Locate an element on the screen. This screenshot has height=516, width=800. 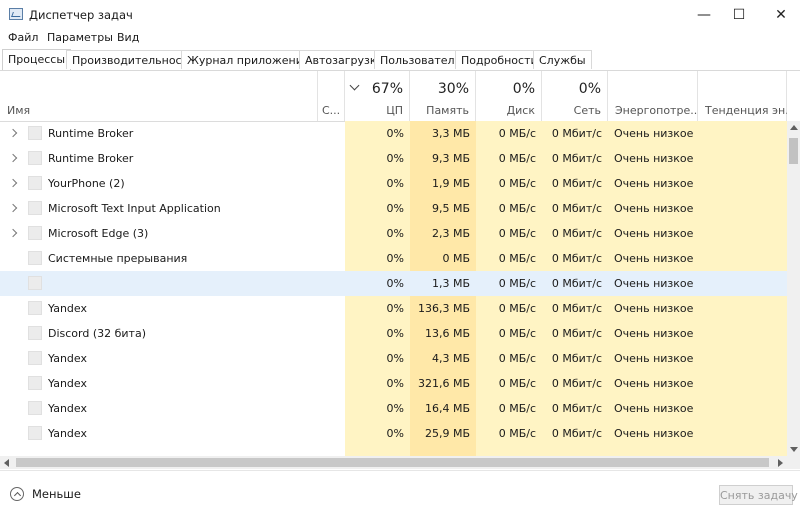
collapse-chevron-icon is located at coordinates (17, 494).